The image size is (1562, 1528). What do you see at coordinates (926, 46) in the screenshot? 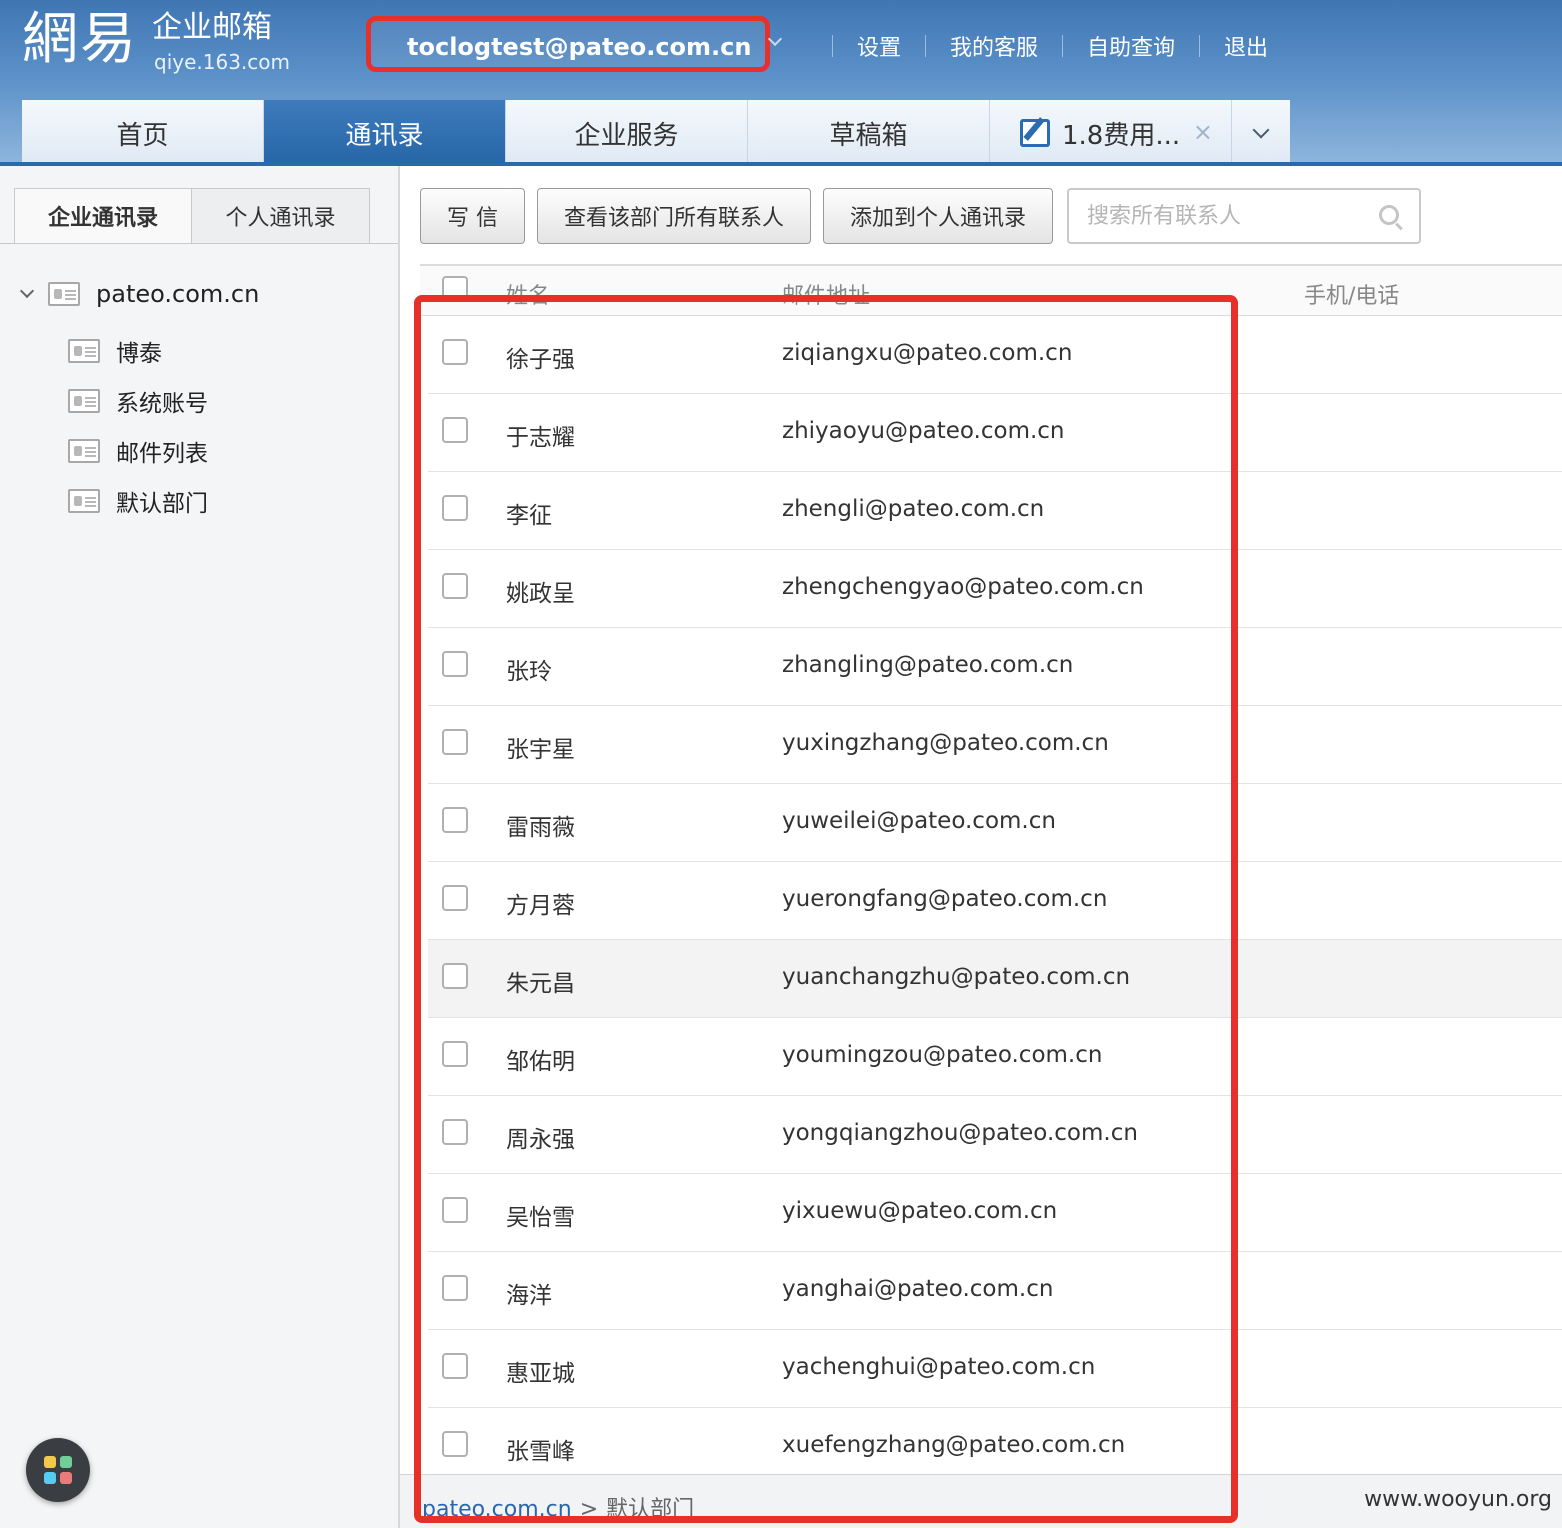
I see `link-separator` at bounding box center [926, 46].